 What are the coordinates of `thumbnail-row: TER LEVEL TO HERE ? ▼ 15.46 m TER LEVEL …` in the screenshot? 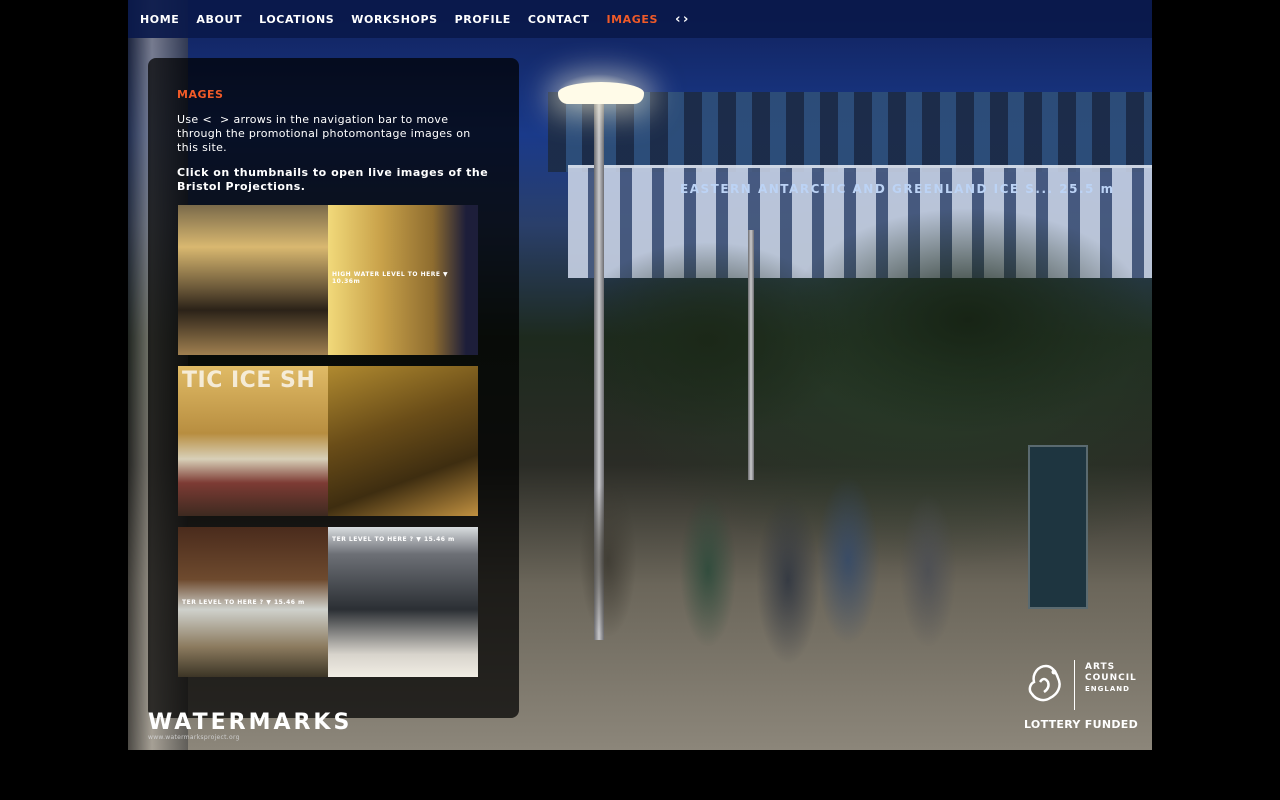 It's located at (328, 602).